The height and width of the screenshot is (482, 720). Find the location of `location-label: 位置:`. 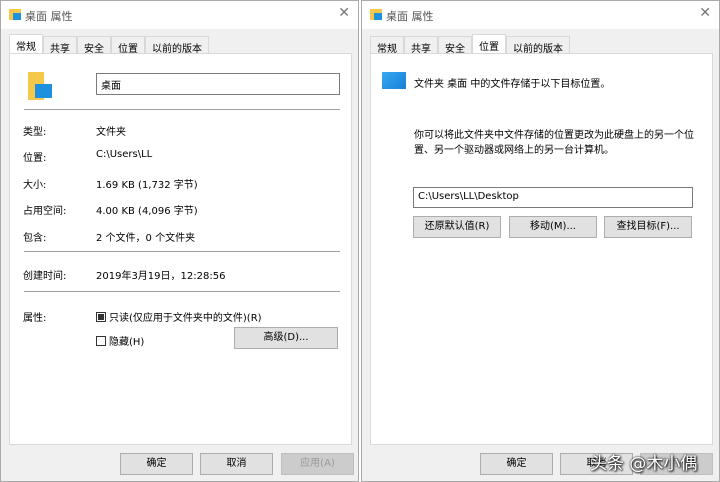

location-label: 位置: is located at coordinates (35, 158).